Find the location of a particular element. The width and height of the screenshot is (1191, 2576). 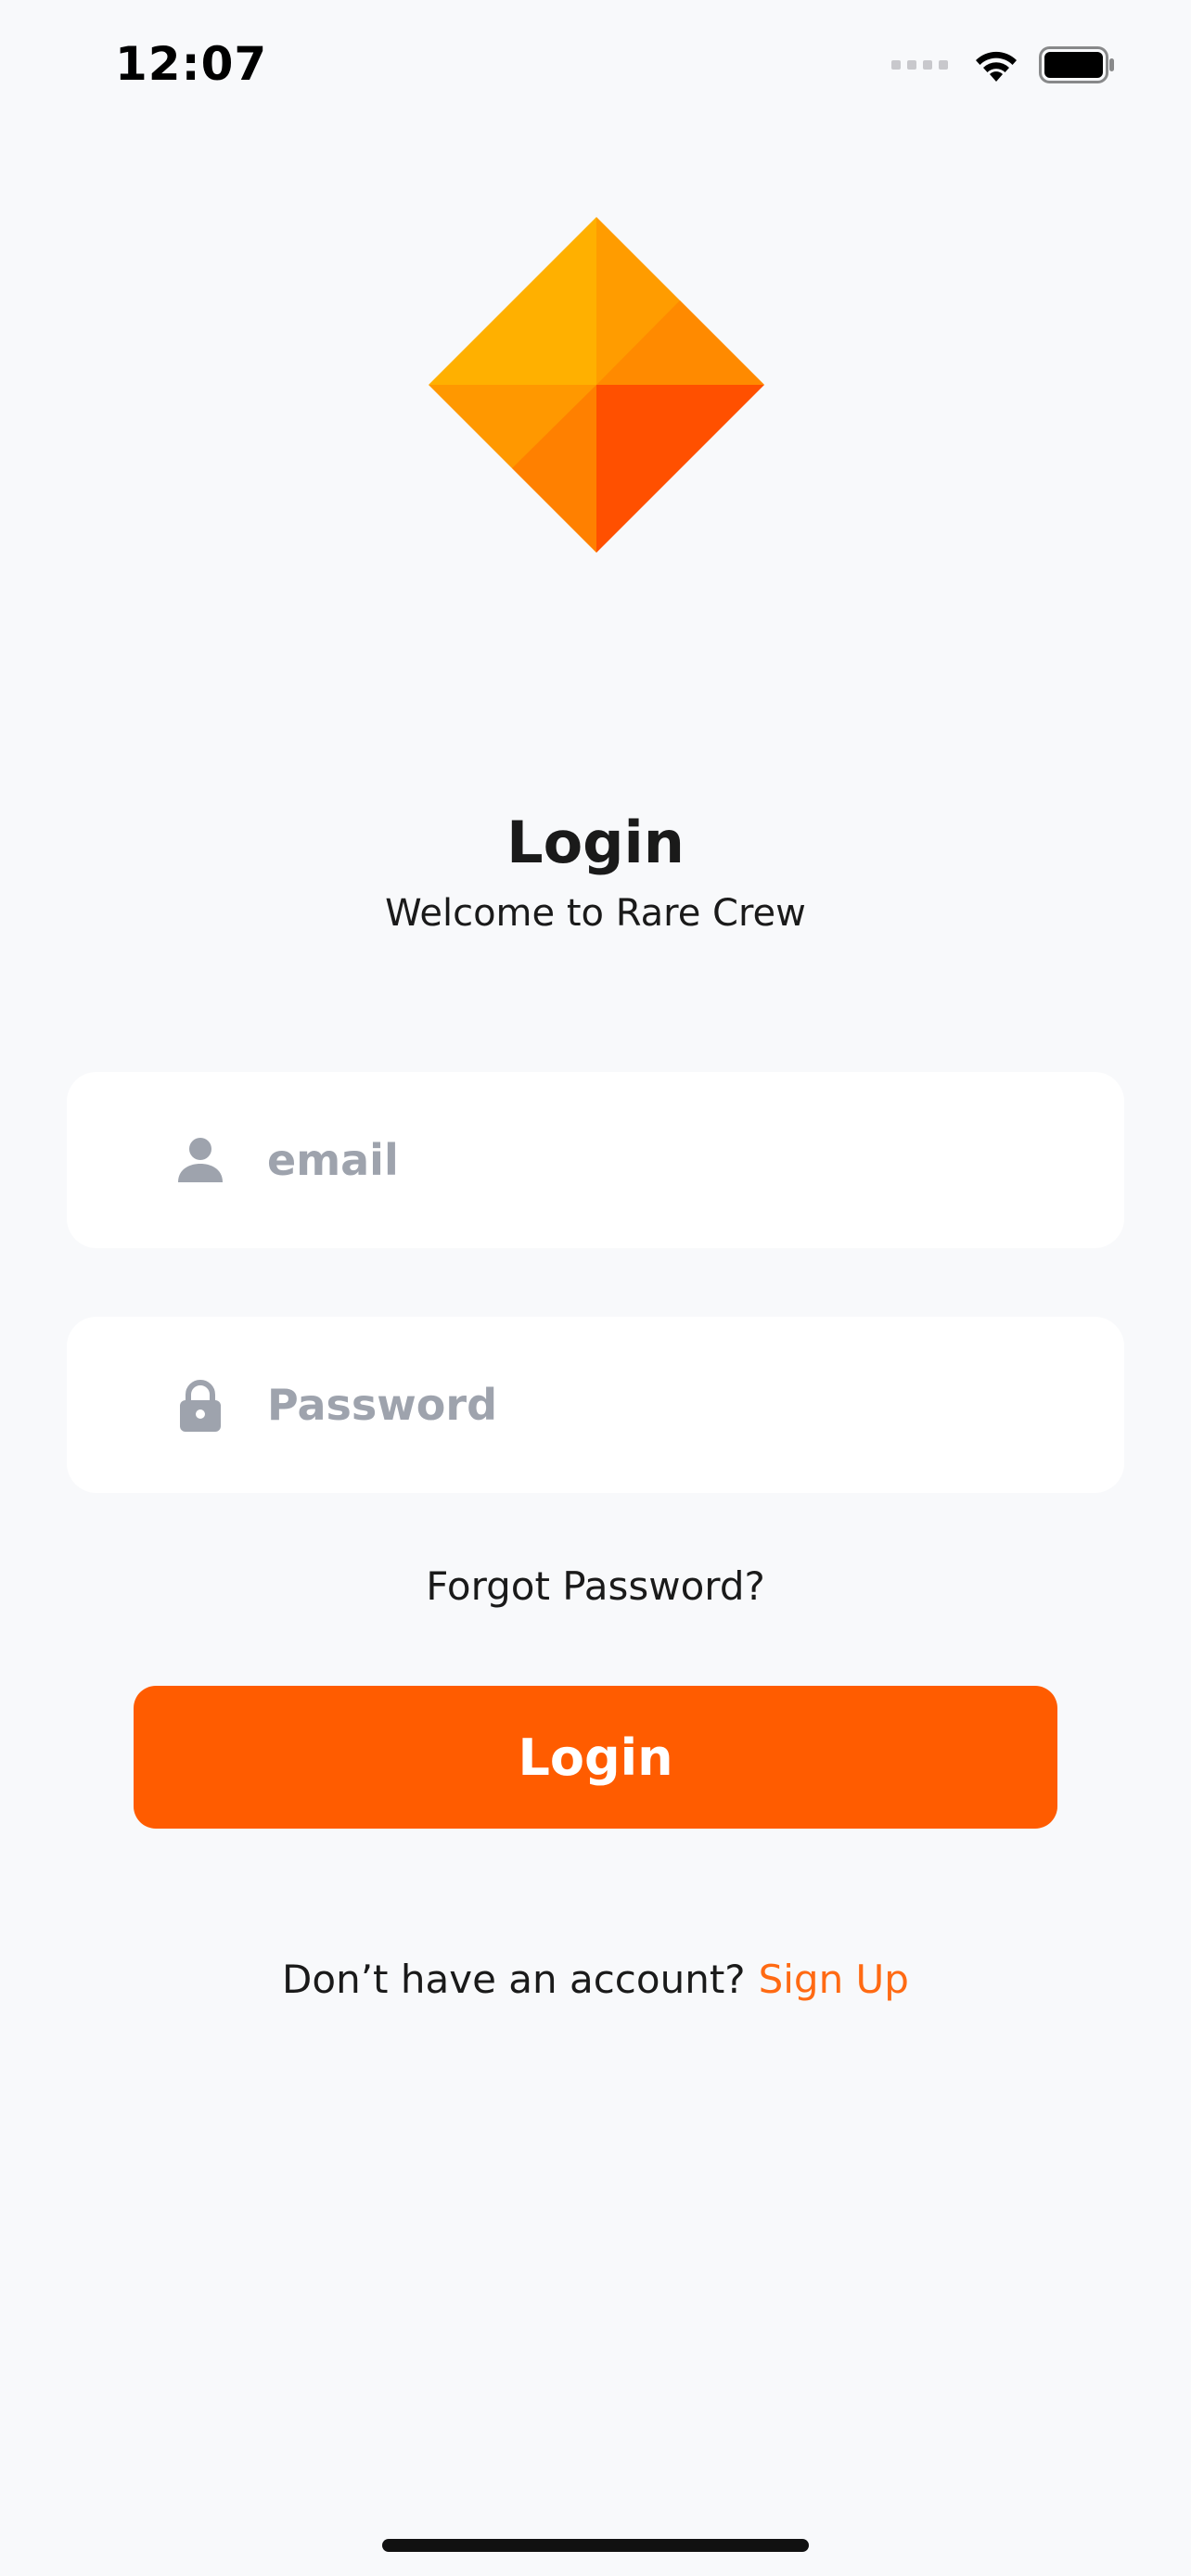

signup-row: Don’t have an account? Sign Up is located at coordinates (595, 1980).